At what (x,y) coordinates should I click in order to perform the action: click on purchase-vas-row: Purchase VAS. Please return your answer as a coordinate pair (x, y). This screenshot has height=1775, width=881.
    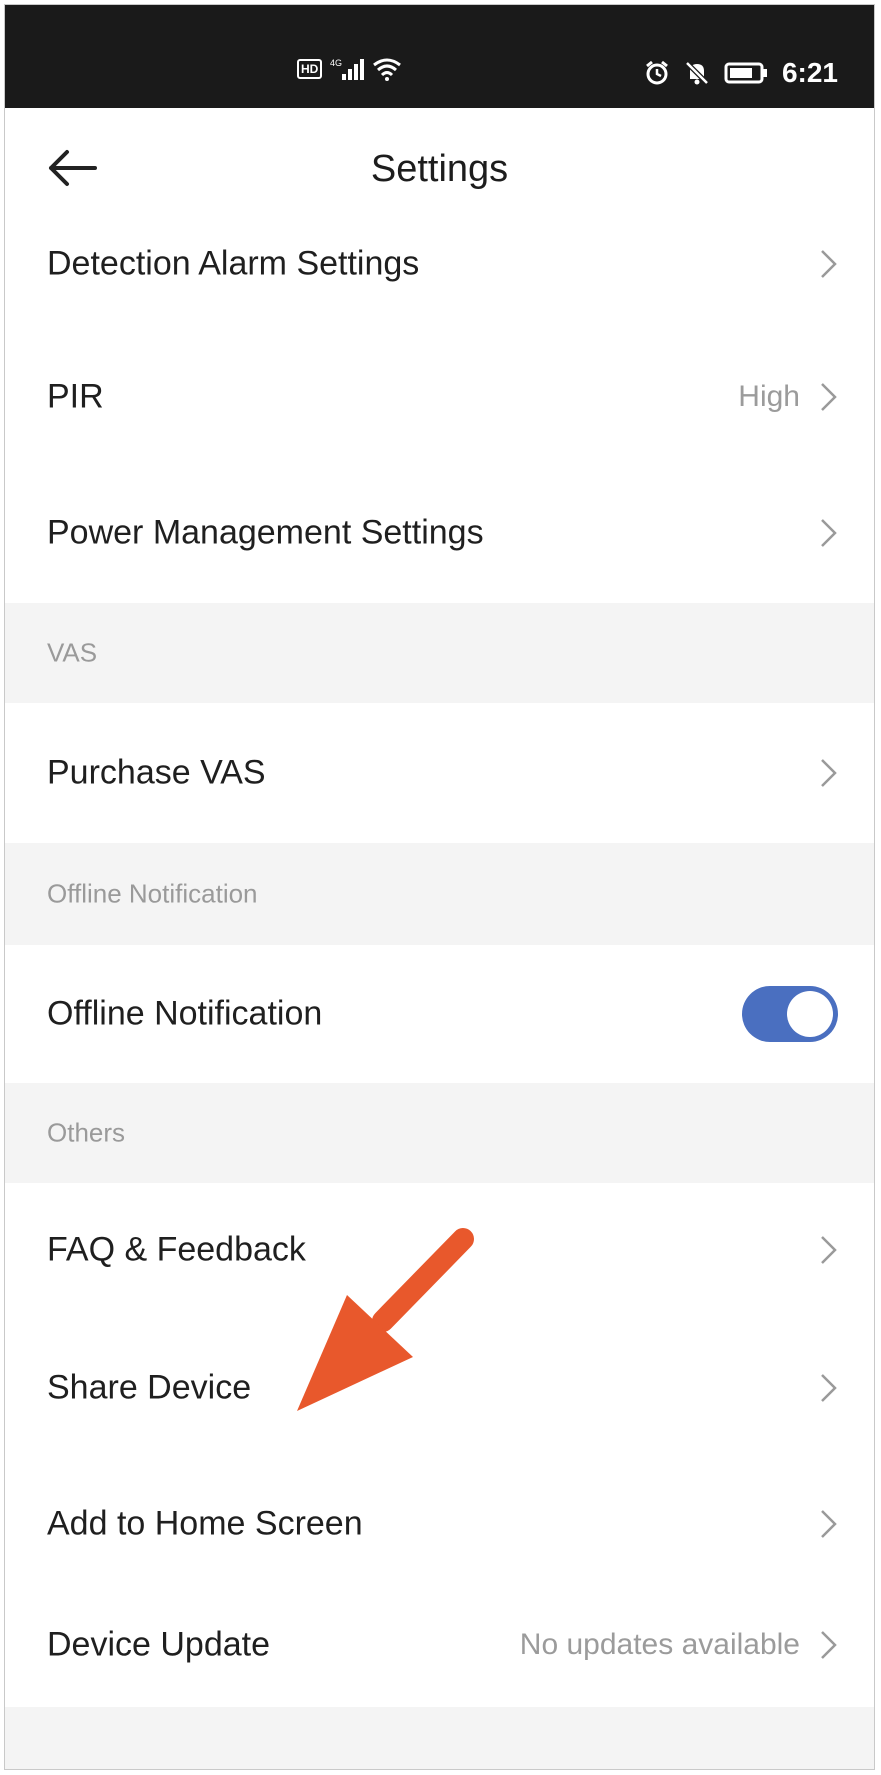
    Looking at the image, I should click on (439, 773).